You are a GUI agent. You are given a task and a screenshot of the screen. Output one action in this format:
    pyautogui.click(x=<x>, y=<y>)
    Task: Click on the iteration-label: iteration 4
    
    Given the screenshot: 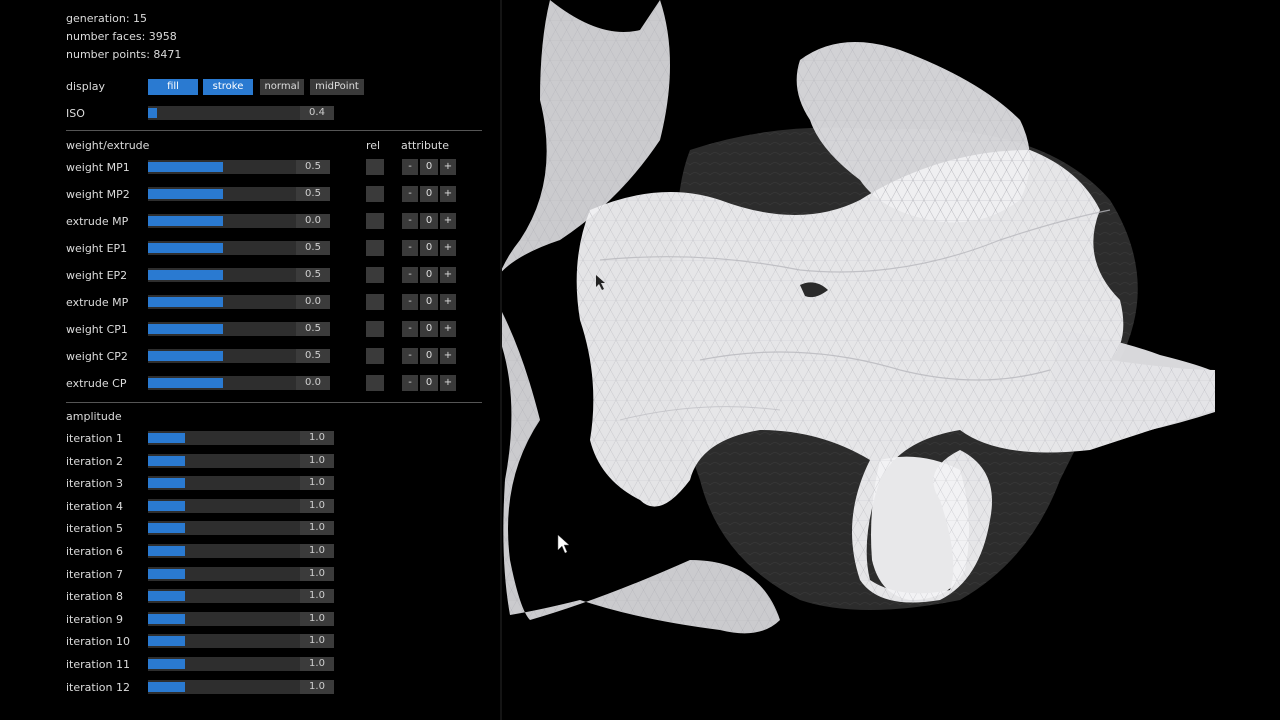 What is the action you would take?
    pyautogui.click(x=94, y=506)
    